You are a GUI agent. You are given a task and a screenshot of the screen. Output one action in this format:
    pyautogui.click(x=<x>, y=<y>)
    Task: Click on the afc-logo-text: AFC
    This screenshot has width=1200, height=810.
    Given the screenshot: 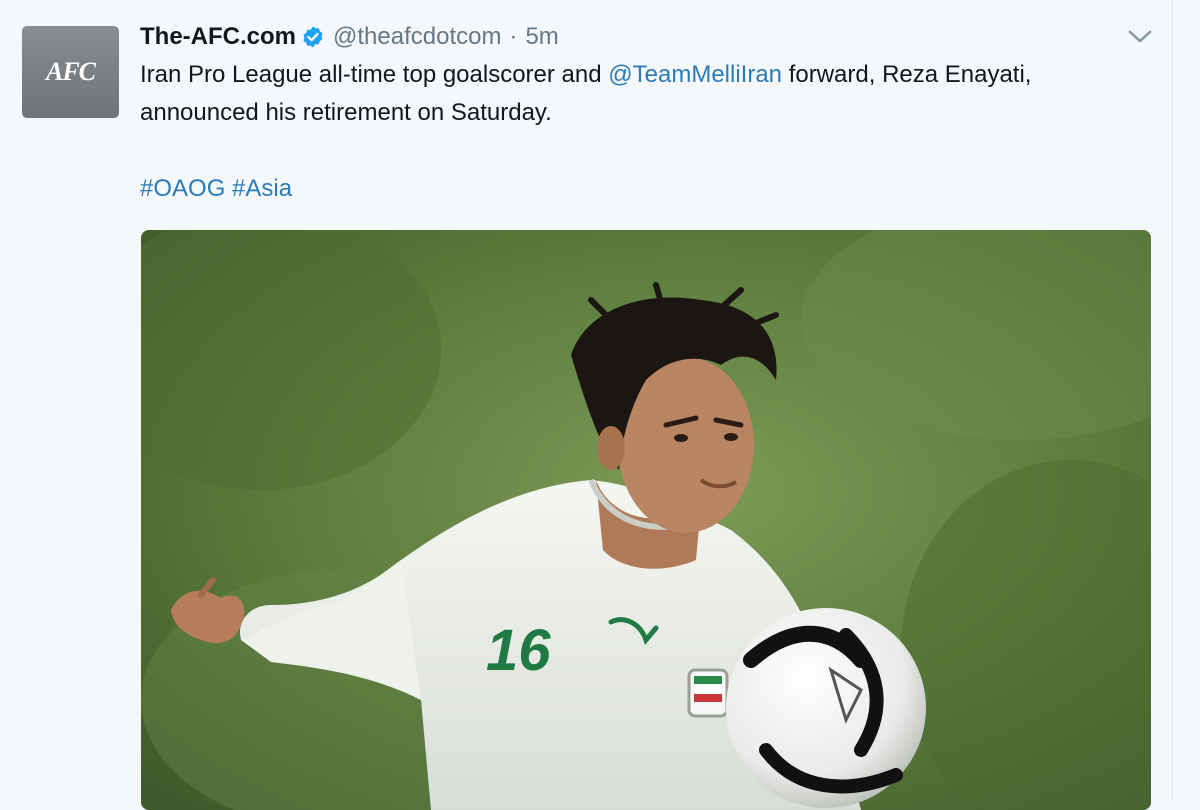 What is the action you would take?
    pyautogui.click(x=70, y=71)
    